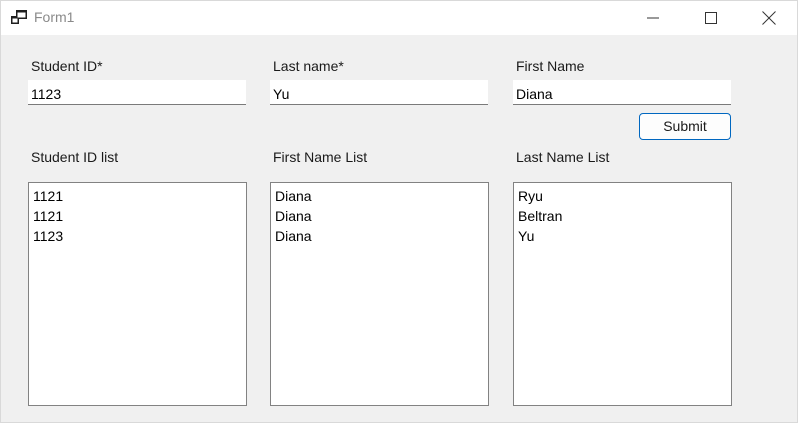 The image size is (798, 423). What do you see at coordinates (624, 196) in the screenshot?
I see `list-item: Ryu` at bounding box center [624, 196].